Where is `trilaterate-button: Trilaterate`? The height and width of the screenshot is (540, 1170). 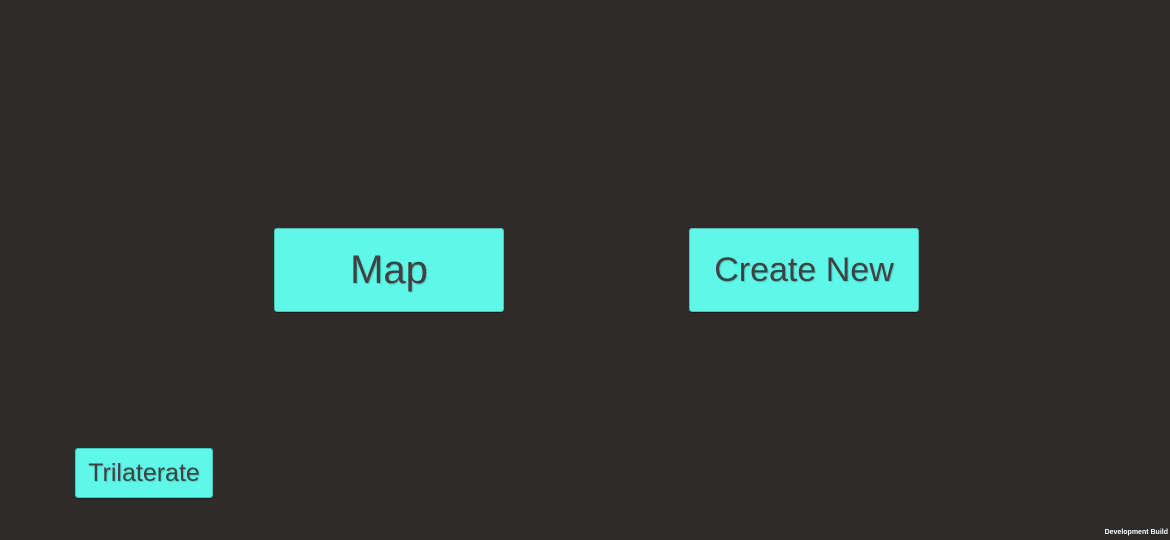 trilaterate-button: Trilaterate is located at coordinates (144, 473).